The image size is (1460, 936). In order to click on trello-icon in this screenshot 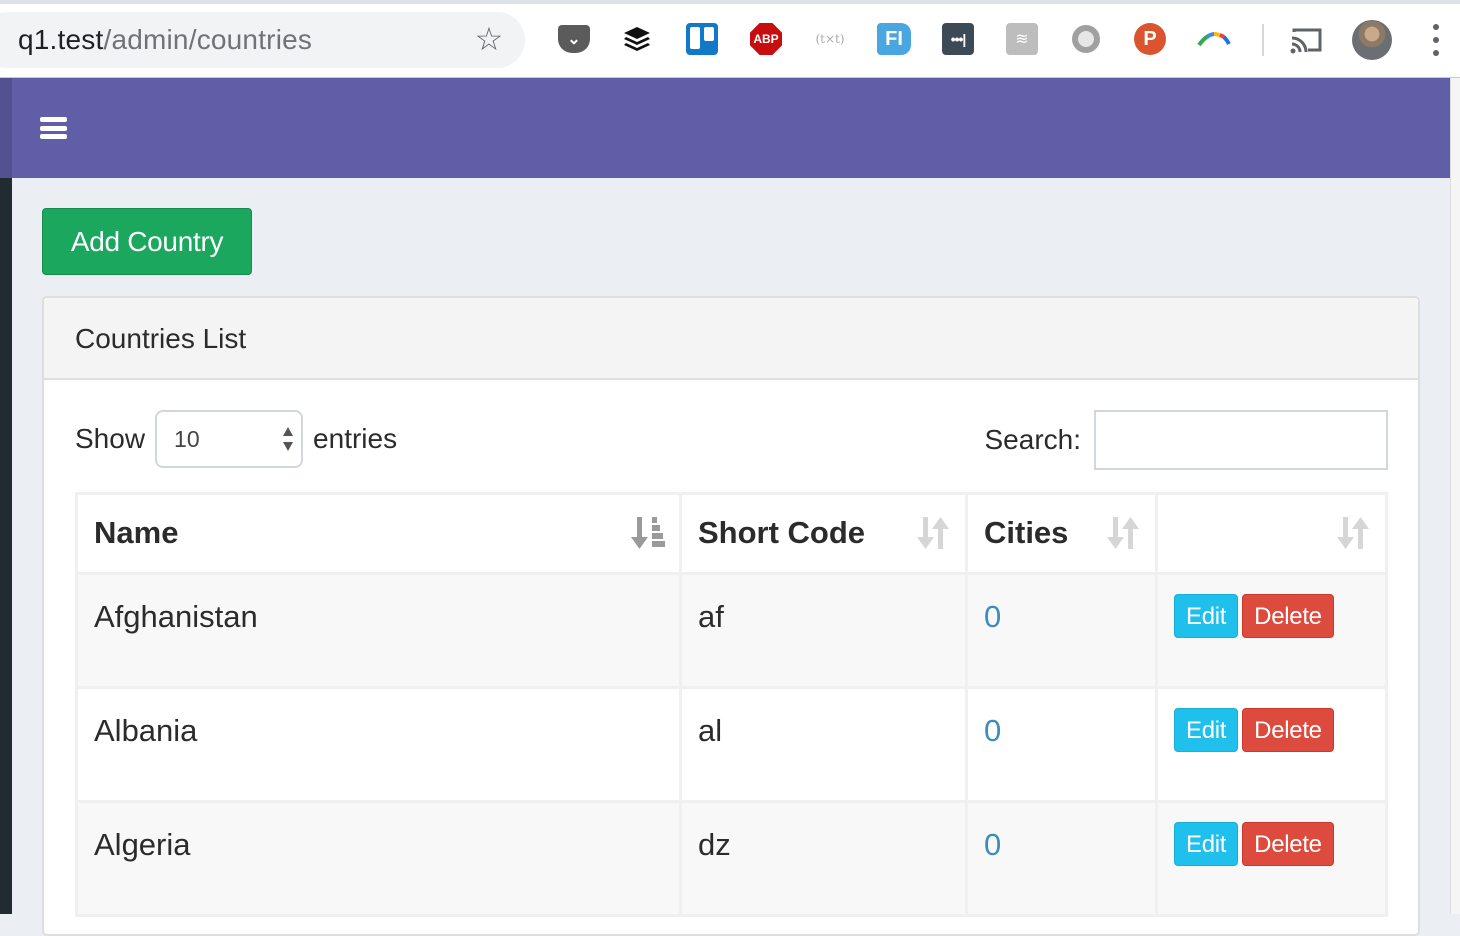, I will do `click(702, 39)`.